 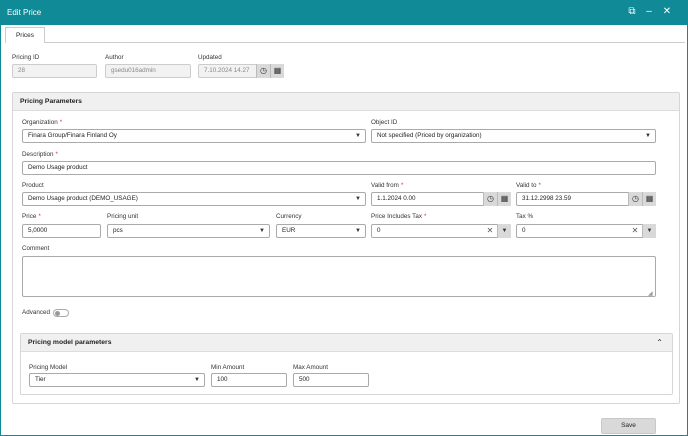 I want to click on object-id-select: Not specified (Priced by organization), so click(x=513, y=136).